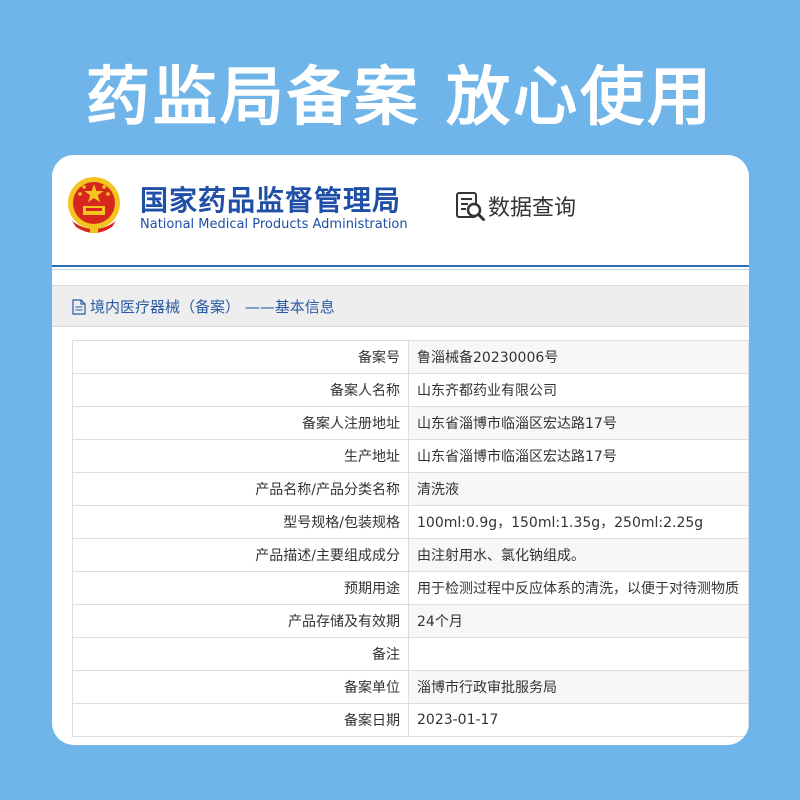 The image size is (800, 800). I want to click on section-header: 境内医疗器械（备案） ——基本信息, so click(400, 306).